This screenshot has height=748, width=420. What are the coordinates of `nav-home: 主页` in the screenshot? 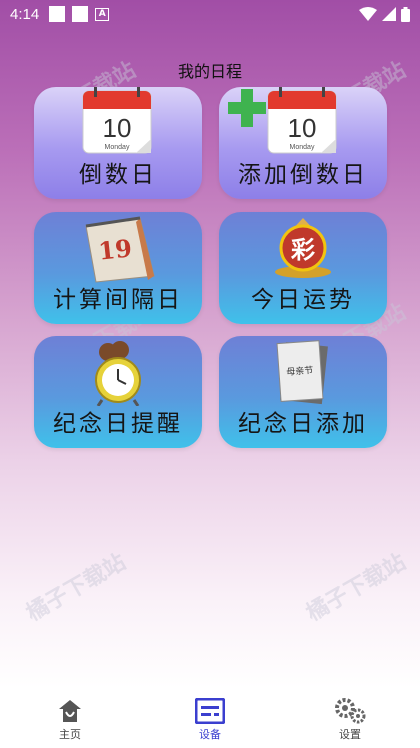 It's located at (70, 718).